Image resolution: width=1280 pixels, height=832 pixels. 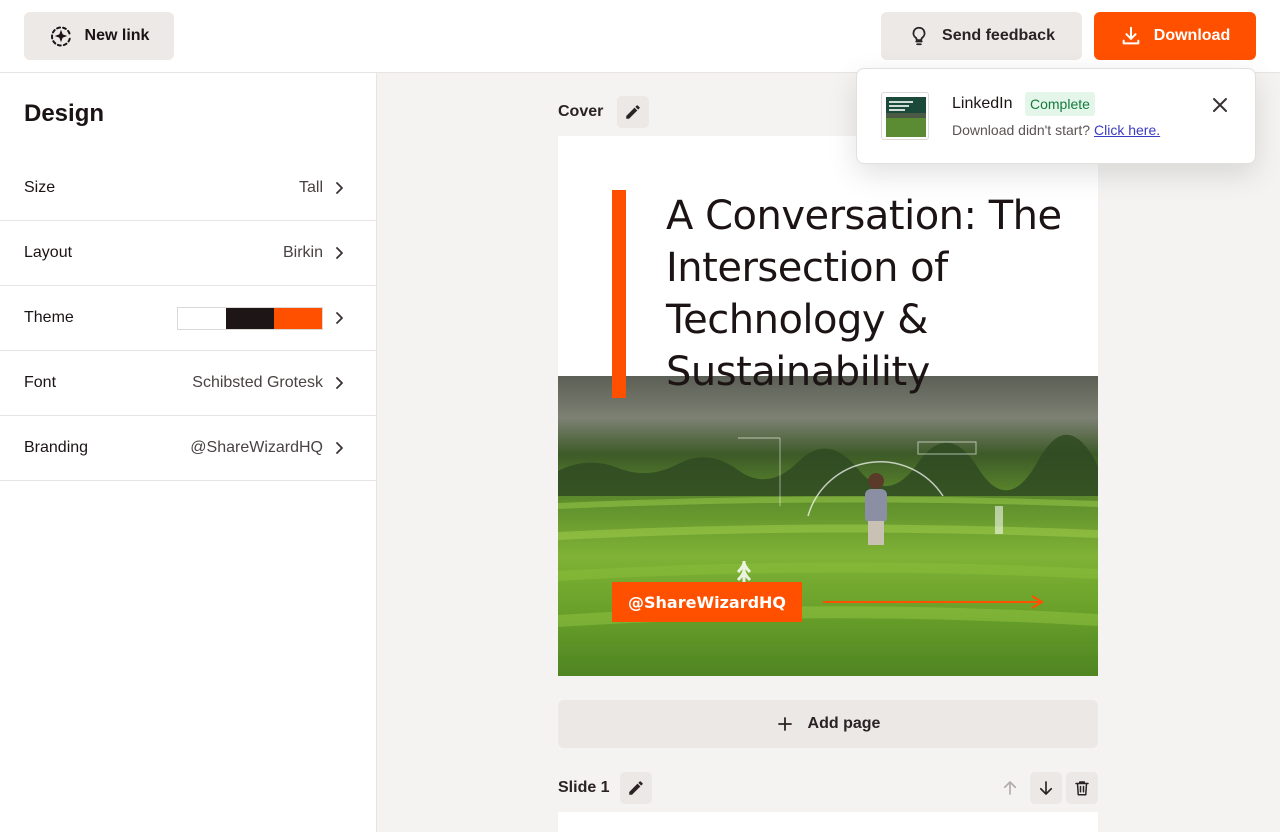 What do you see at coordinates (202, 318) in the screenshot?
I see `theme-swatch-light` at bounding box center [202, 318].